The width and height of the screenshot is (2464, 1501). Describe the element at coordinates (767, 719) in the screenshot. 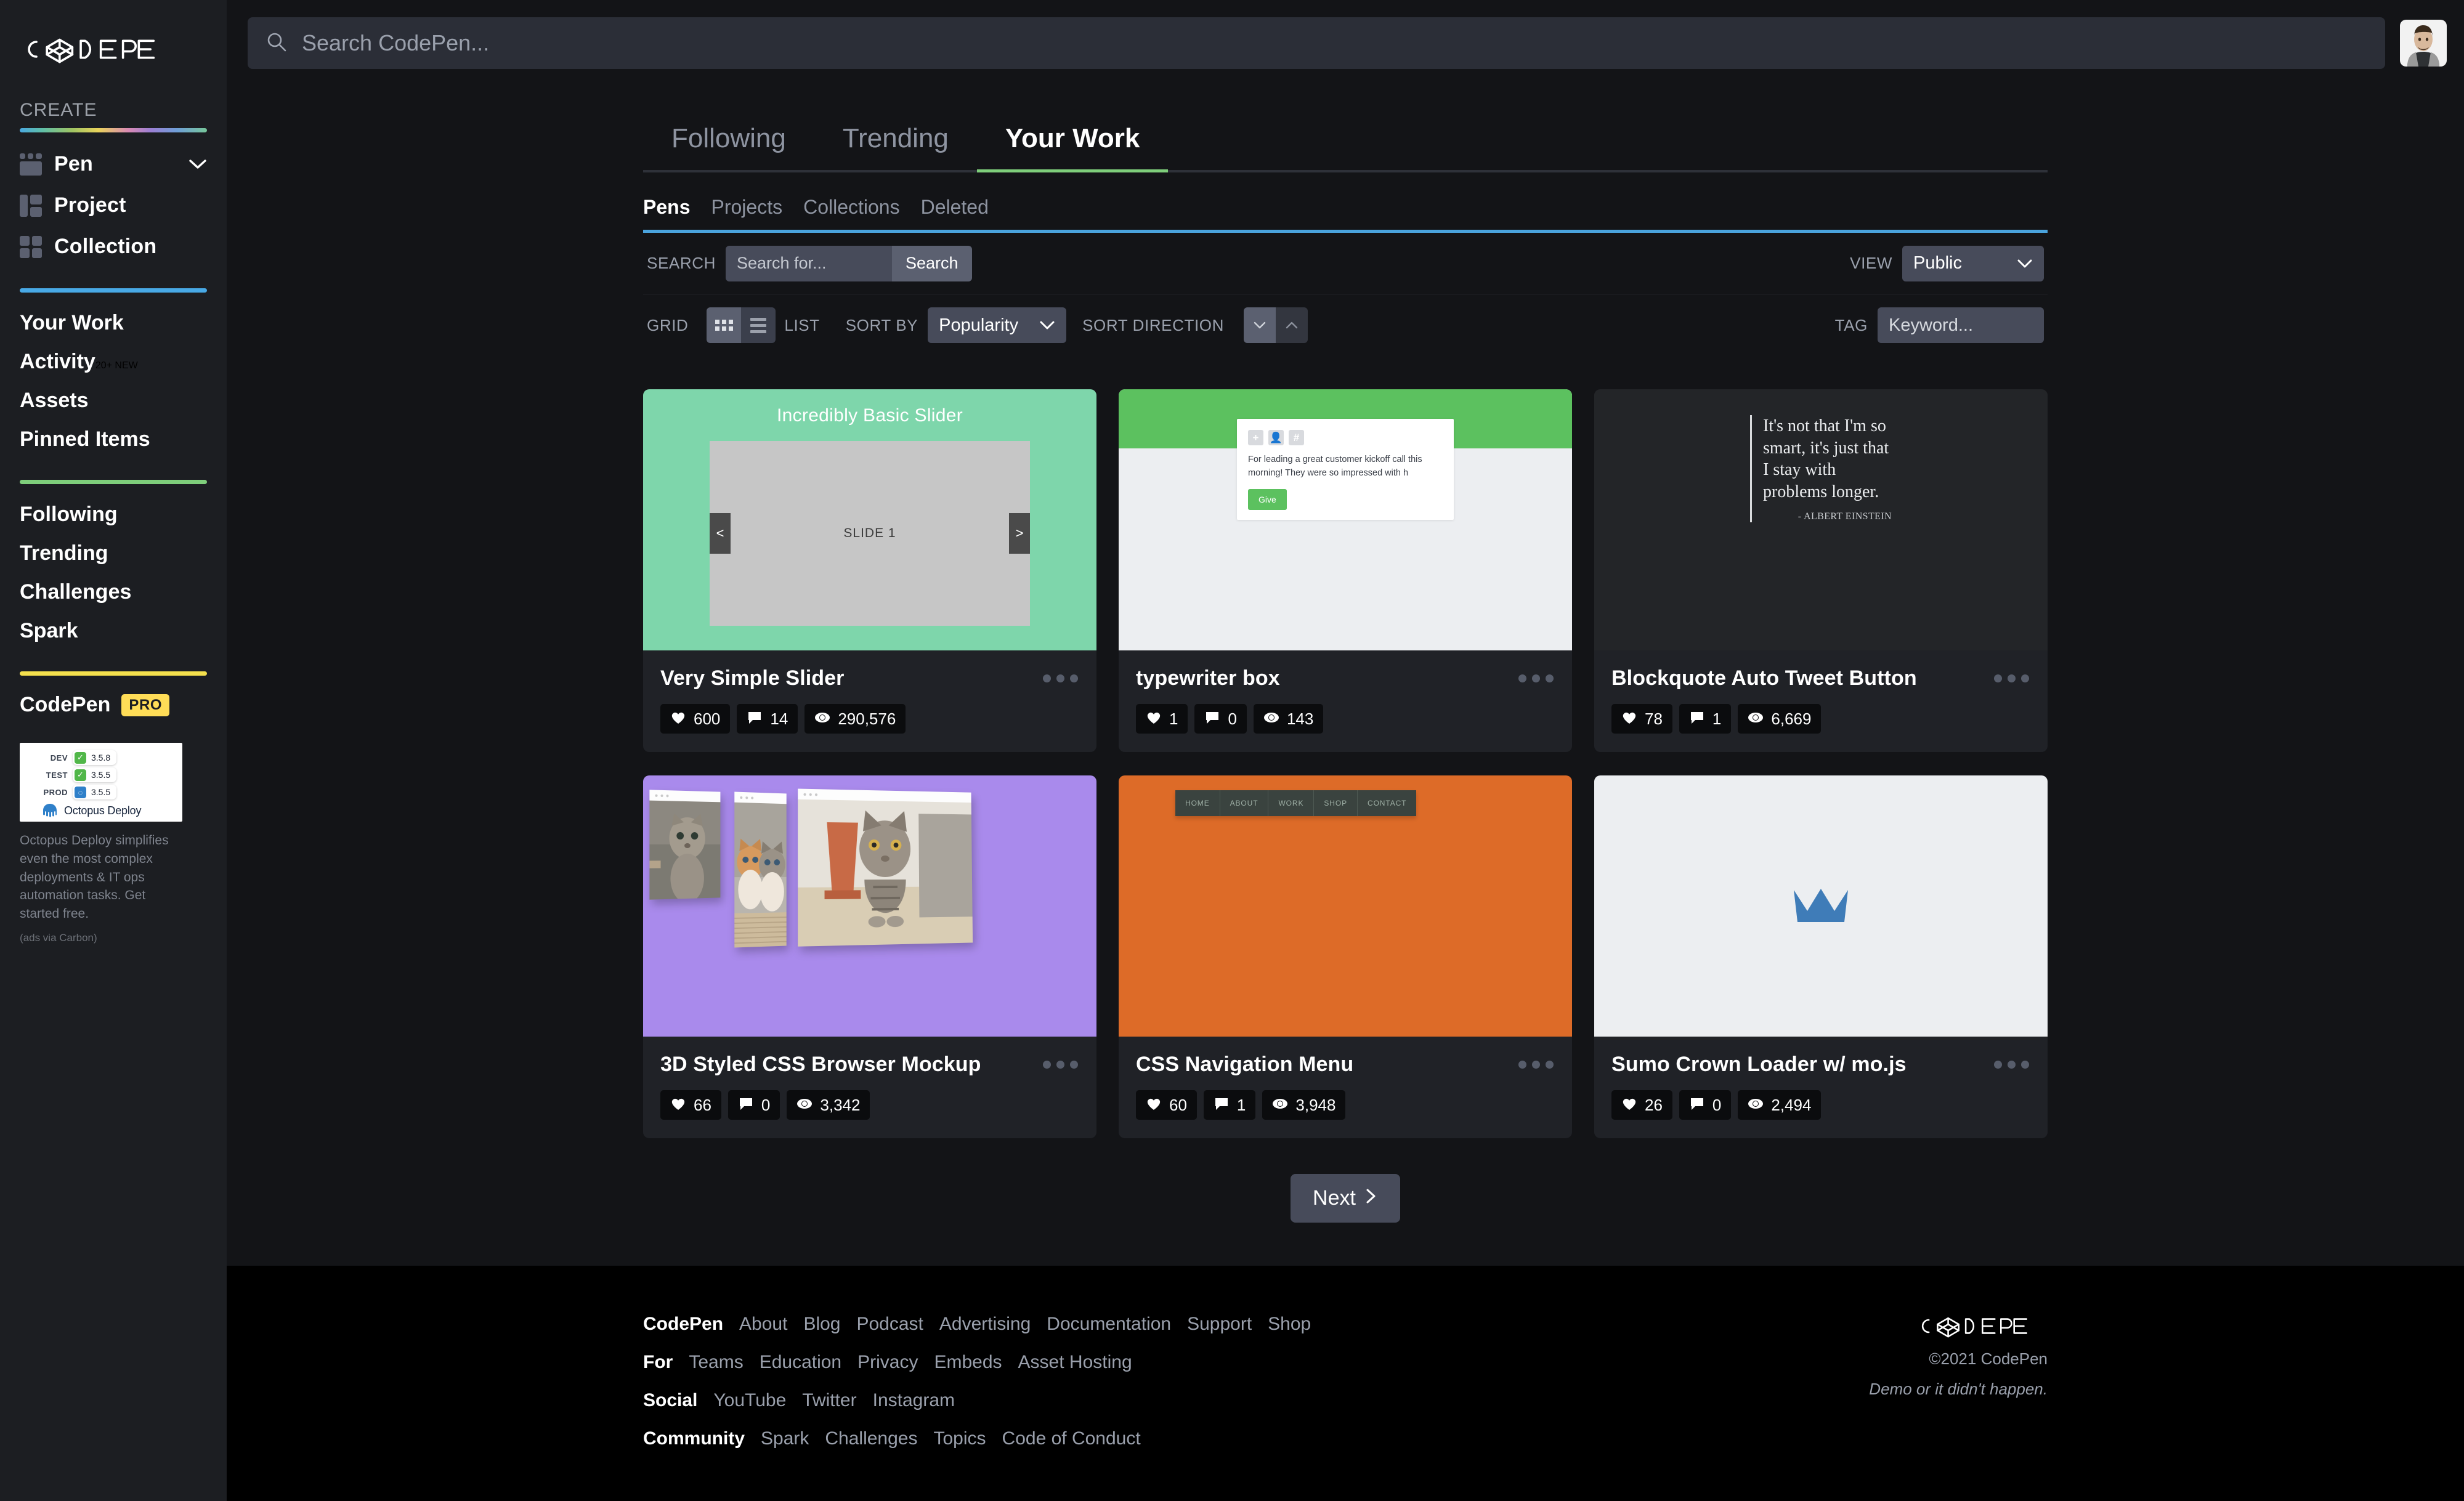

I see `pen-comments: 14` at that location.